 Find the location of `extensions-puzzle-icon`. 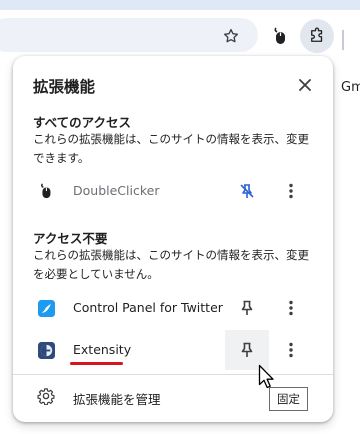

extensions-puzzle-icon is located at coordinates (317, 34).